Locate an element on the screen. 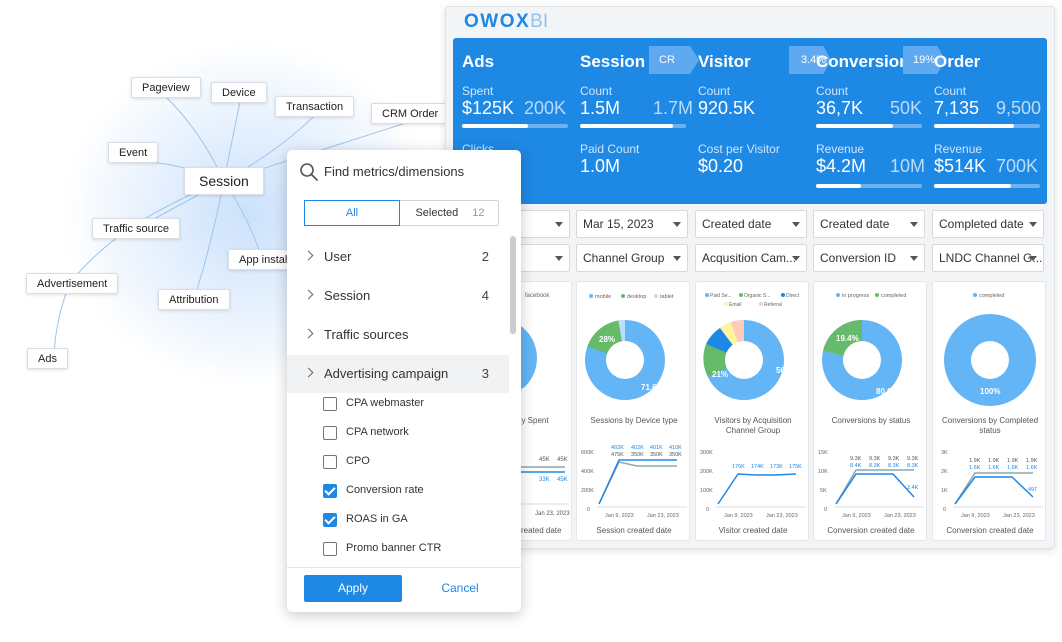 The image size is (1062, 642). x-tick: Jan 23, 2023 is located at coordinates (552, 514).